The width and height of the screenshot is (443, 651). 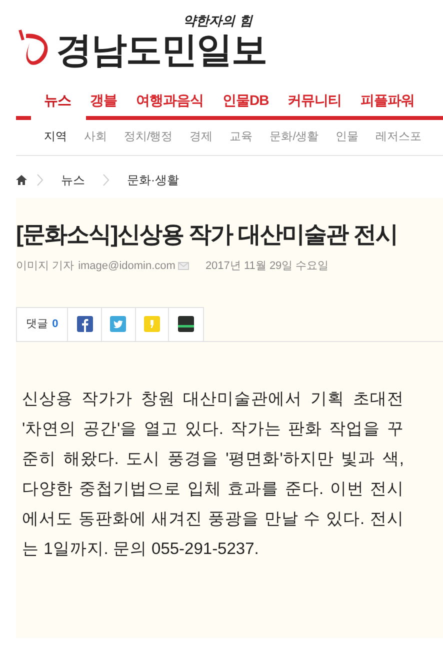 I want to click on envelope-icon, so click(x=184, y=266).